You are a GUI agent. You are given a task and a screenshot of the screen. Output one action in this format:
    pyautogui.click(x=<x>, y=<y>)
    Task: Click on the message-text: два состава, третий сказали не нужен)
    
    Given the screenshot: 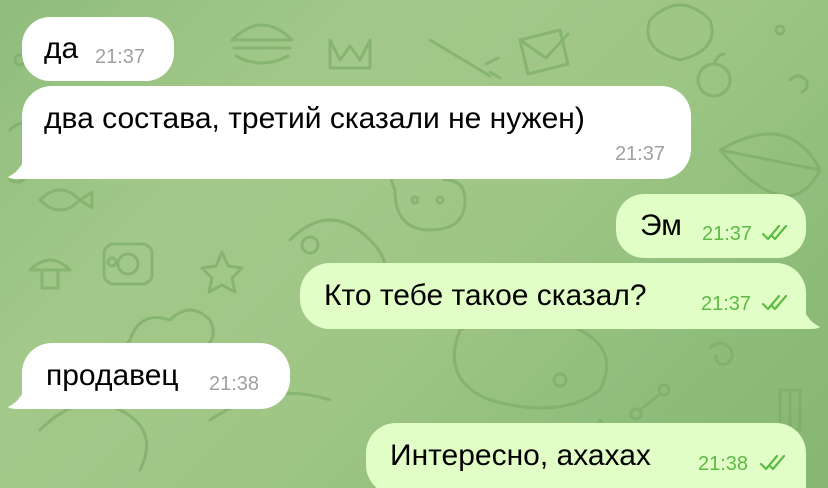 What is the action you would take?
    pyautogui.click(x=314, y=118)
    